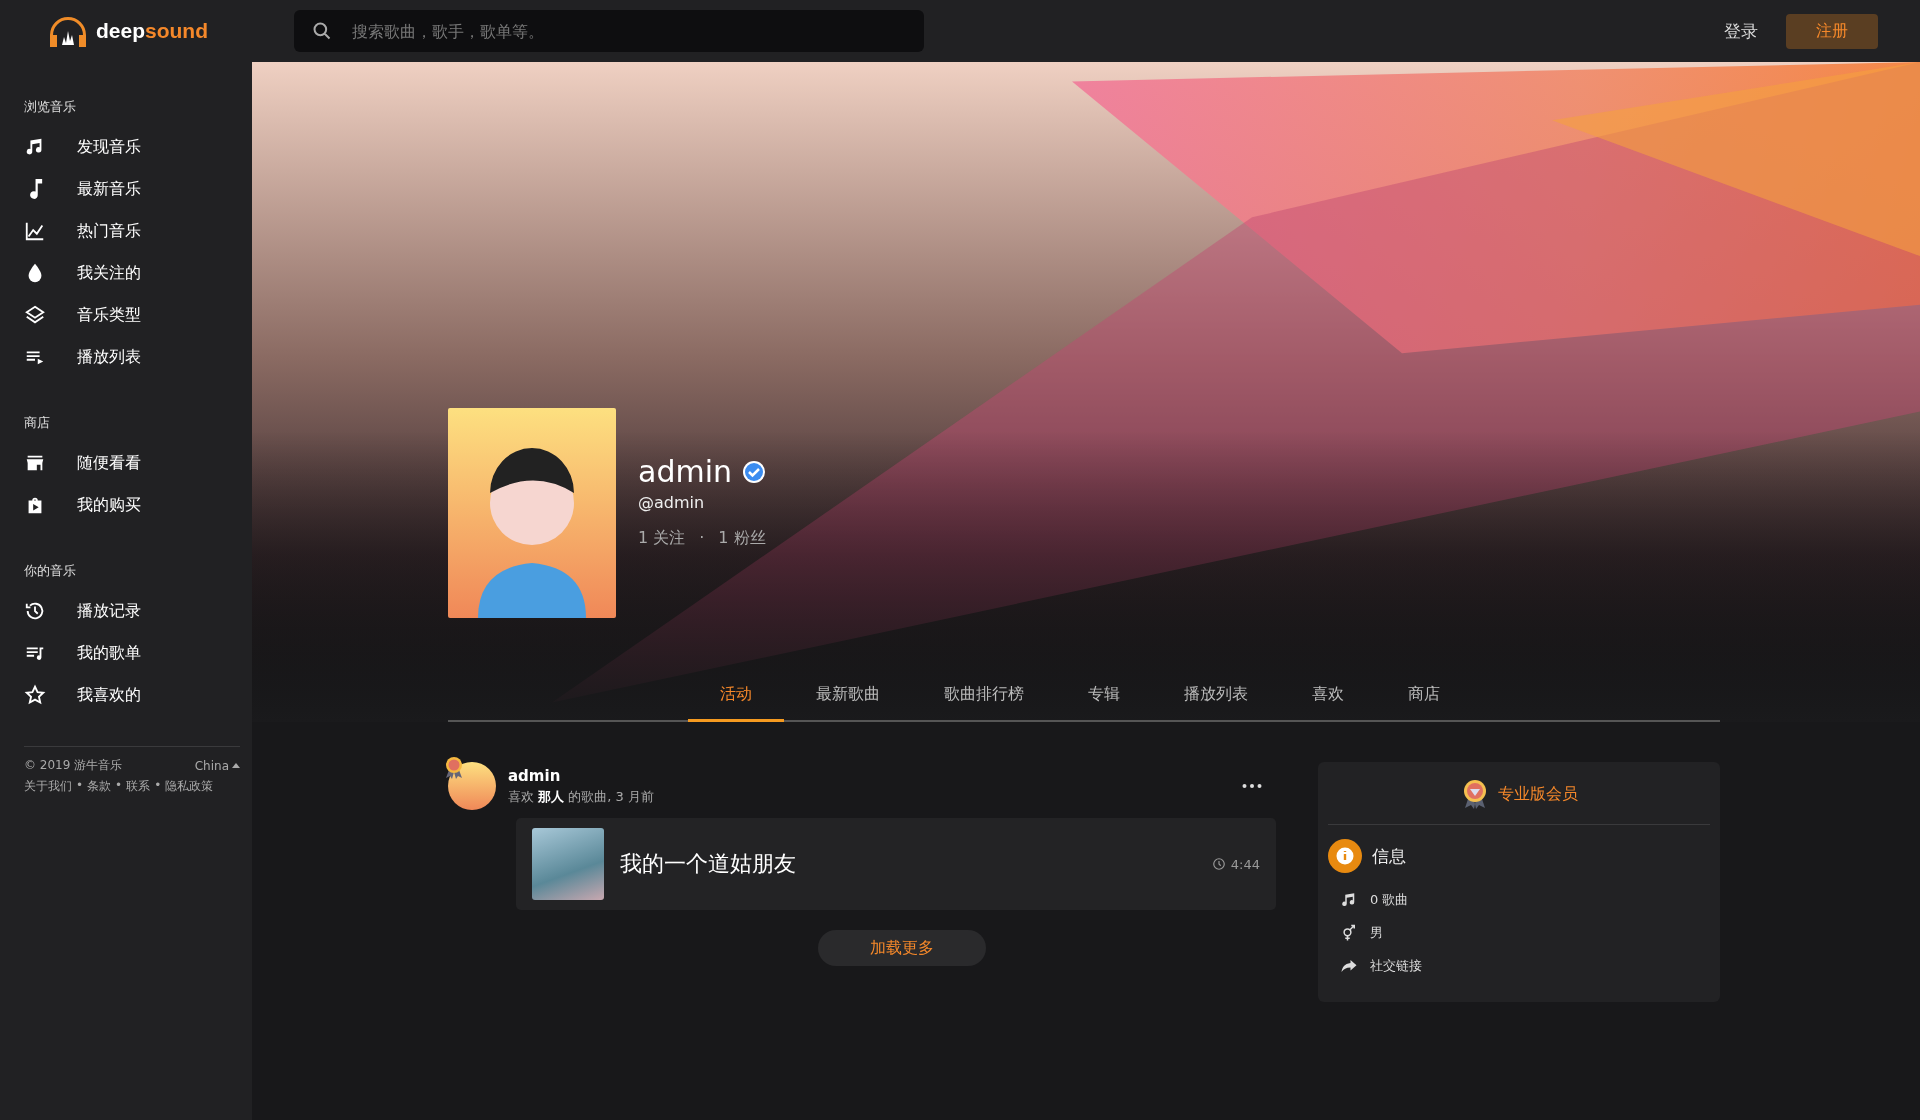 The image size is (1920, 1120). What do you see at coordinates (1389, 856) in the screenshot?
I see `info-section-title: 信息` at bounding box center [1389, 856].